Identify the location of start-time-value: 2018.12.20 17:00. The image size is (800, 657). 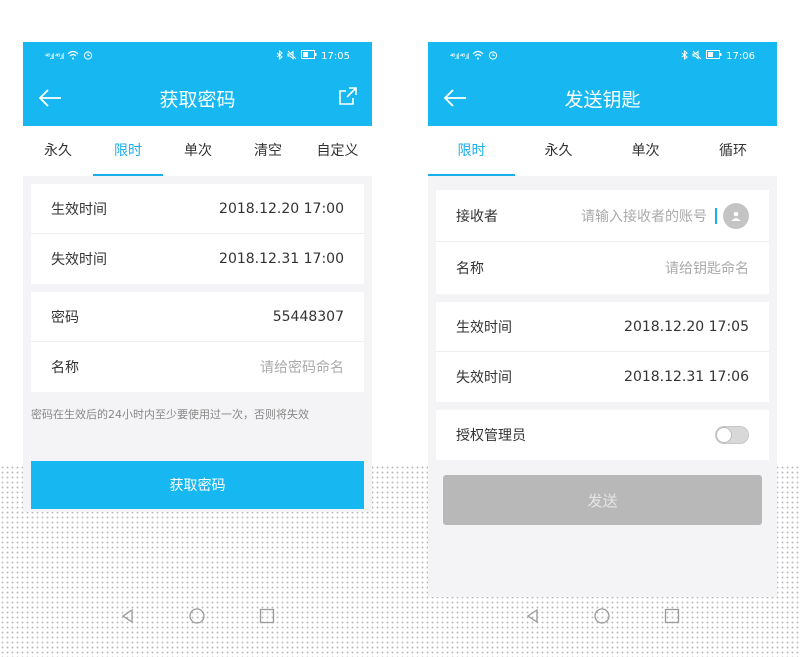
(281, 208).